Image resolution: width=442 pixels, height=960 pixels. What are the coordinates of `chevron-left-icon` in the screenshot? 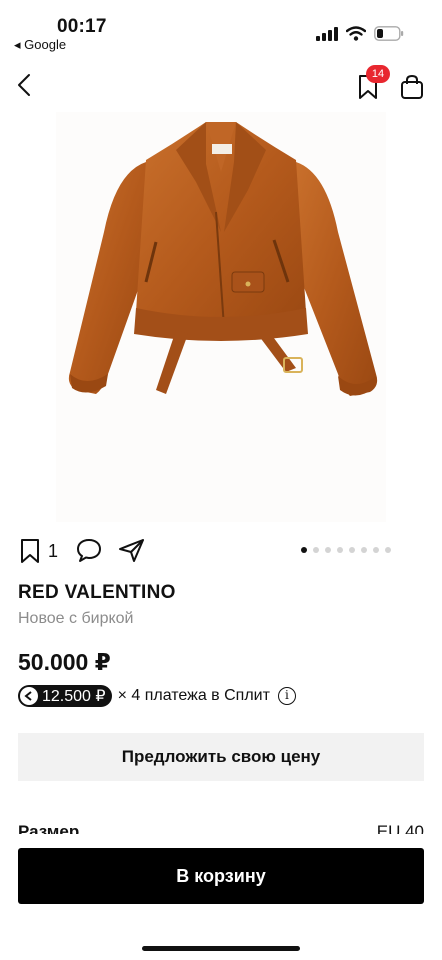 It's located at (24, 85).